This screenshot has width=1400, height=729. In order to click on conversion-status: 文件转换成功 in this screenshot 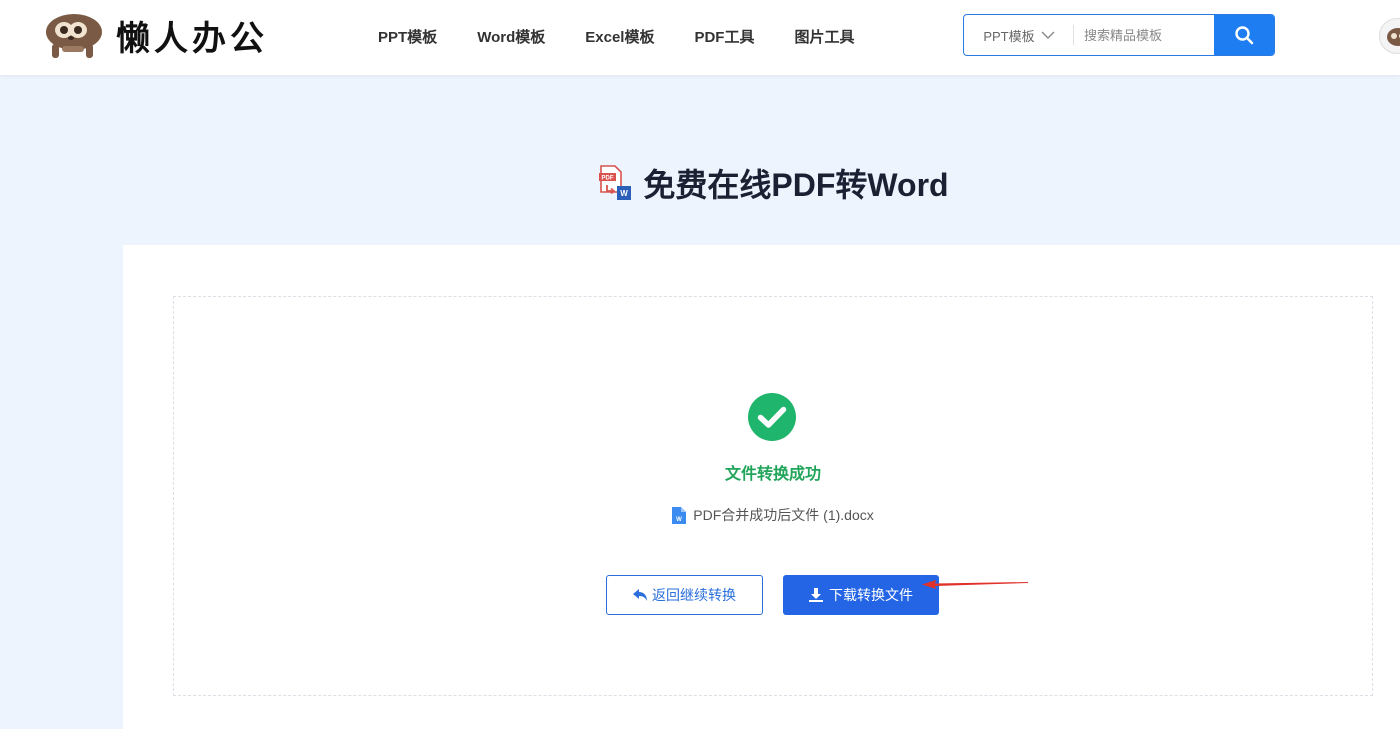, I will do `click(772, 474)`.